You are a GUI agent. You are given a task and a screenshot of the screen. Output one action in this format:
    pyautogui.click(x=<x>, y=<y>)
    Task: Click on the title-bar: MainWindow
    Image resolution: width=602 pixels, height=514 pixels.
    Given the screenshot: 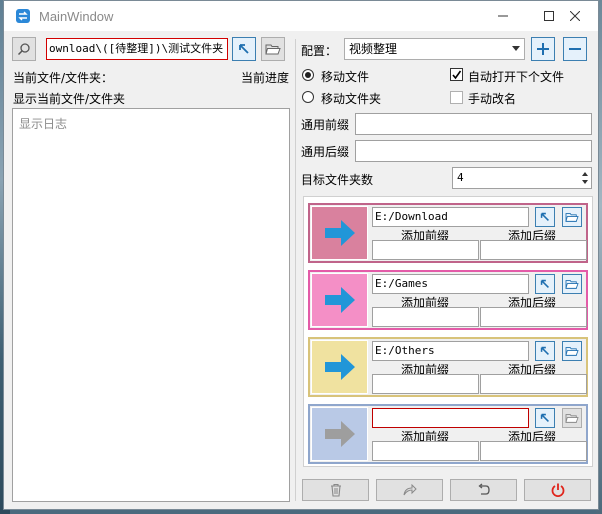 What is the action you would take?
    pyautogui.click(x=301, y=16)
    